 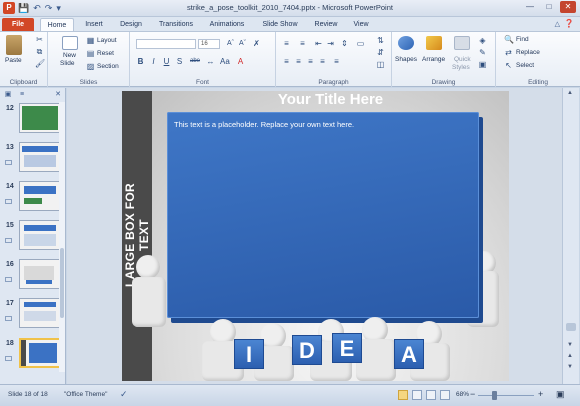 I want to click on arrange-icon, so click(x=434, y=43).